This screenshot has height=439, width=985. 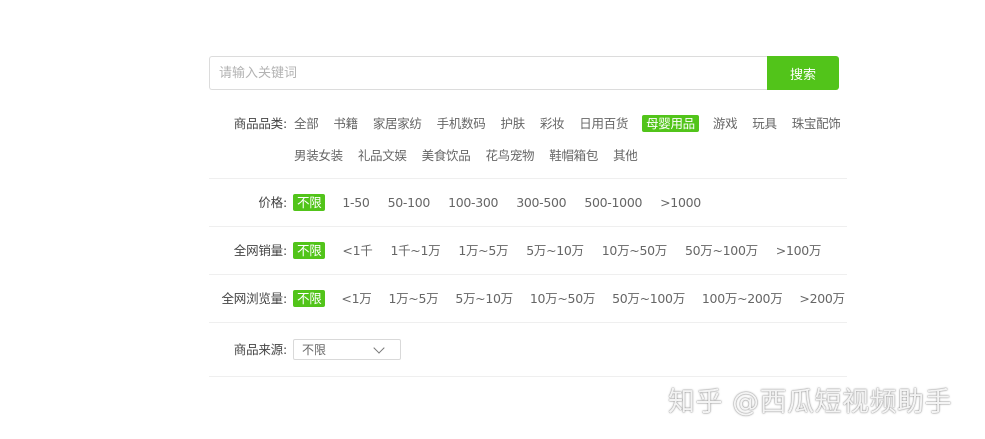 What do you see at coordinates (803, 73) in the screenshot?
I see `search-button: 搜索` at bounding box center [803, 73].